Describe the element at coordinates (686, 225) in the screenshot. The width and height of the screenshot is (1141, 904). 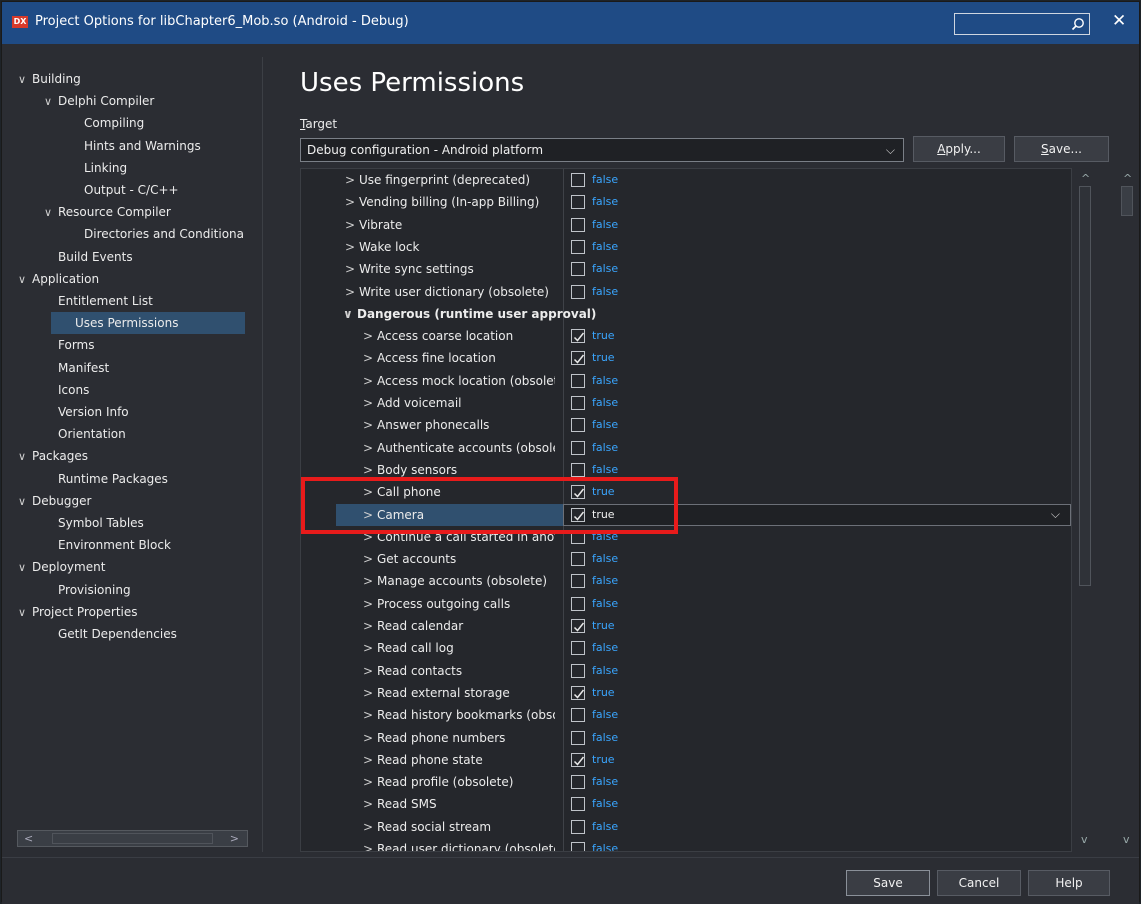
I see `permission-row: > Vibrate false` at that location.